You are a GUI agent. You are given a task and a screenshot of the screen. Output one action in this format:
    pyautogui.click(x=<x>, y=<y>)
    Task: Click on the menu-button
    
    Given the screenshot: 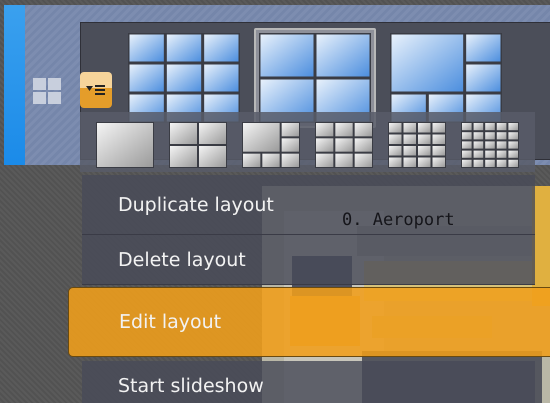 What is the action you would take?
    pyautogui.click(x=96, y=90)
    